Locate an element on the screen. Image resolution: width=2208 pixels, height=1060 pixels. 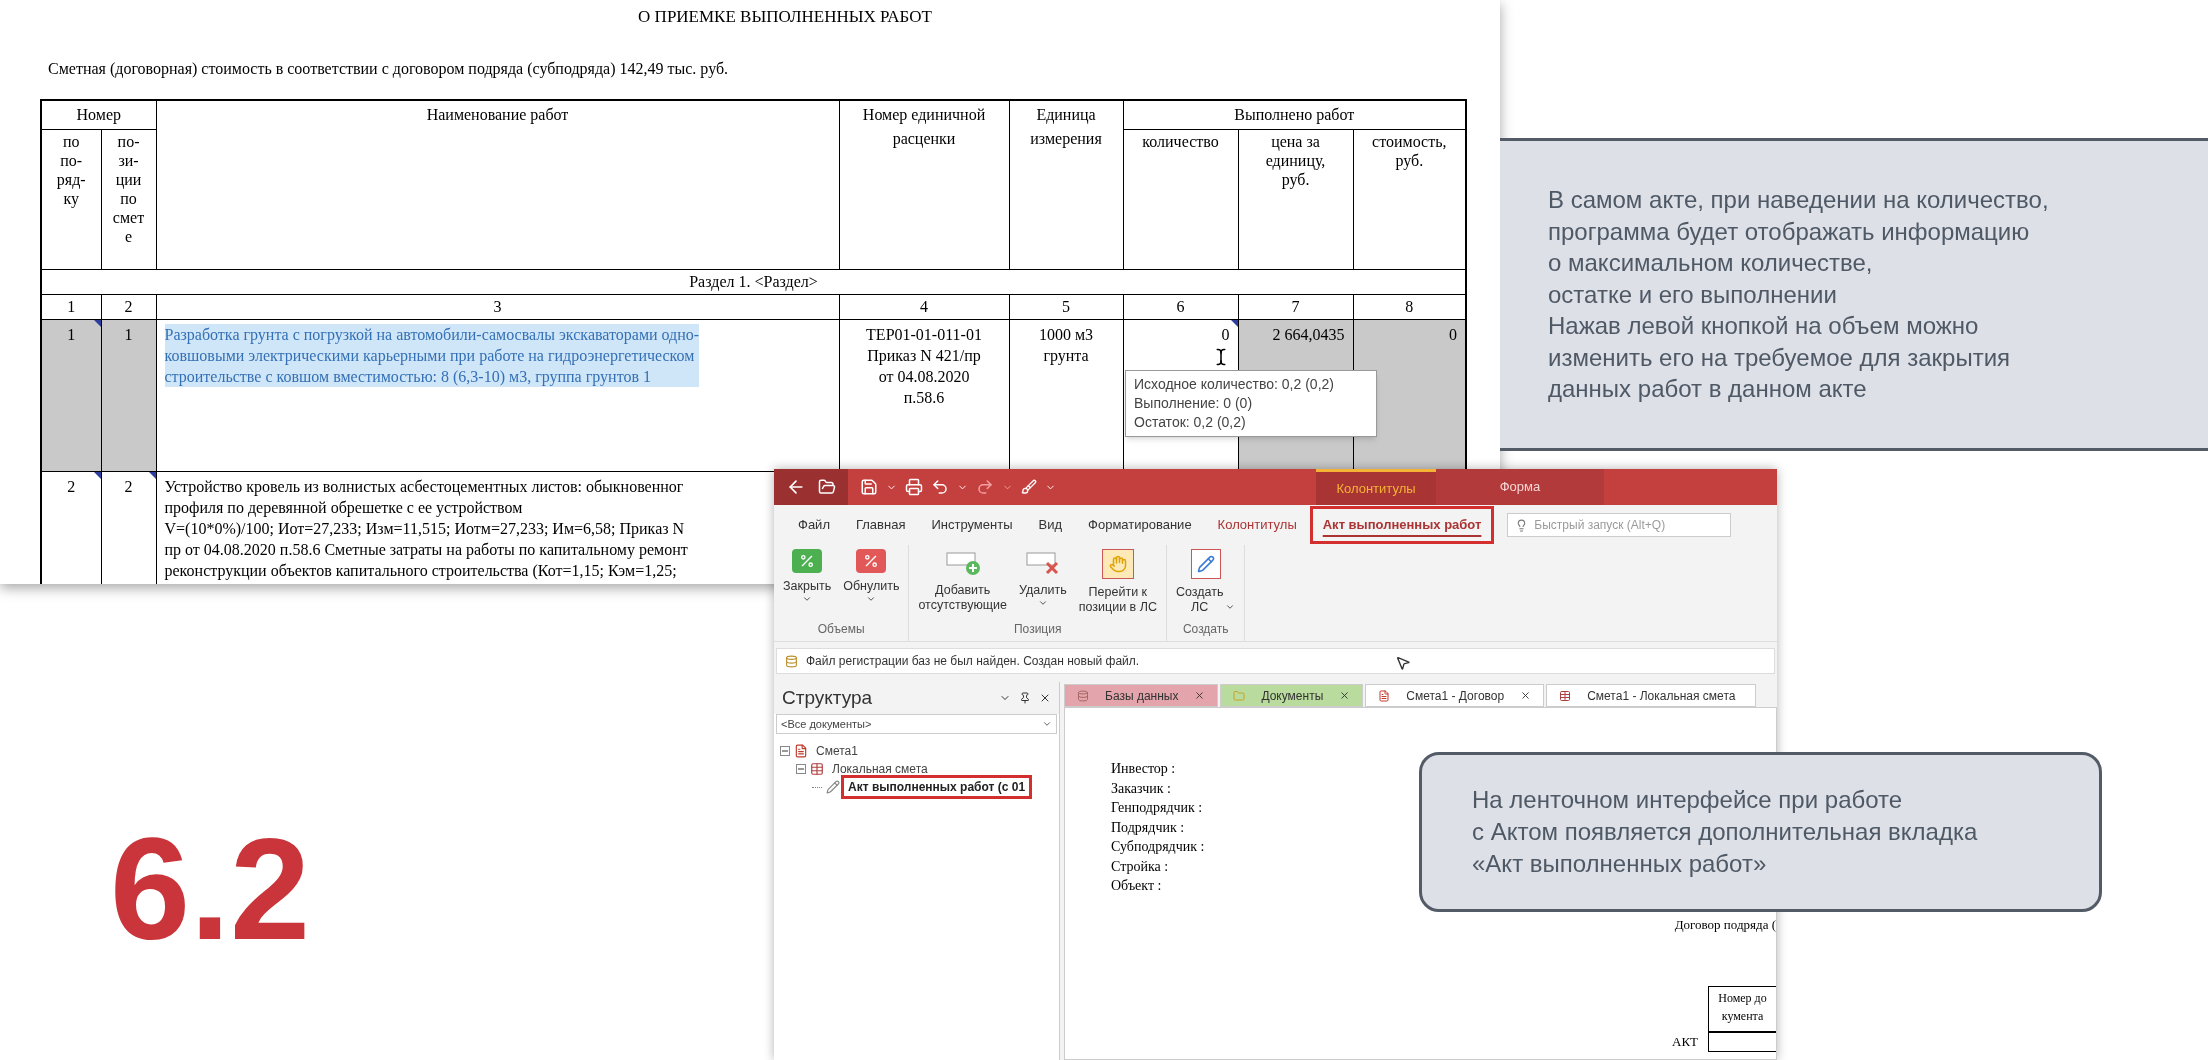
document-tab: Документы is located at coordinates (1292, 695).